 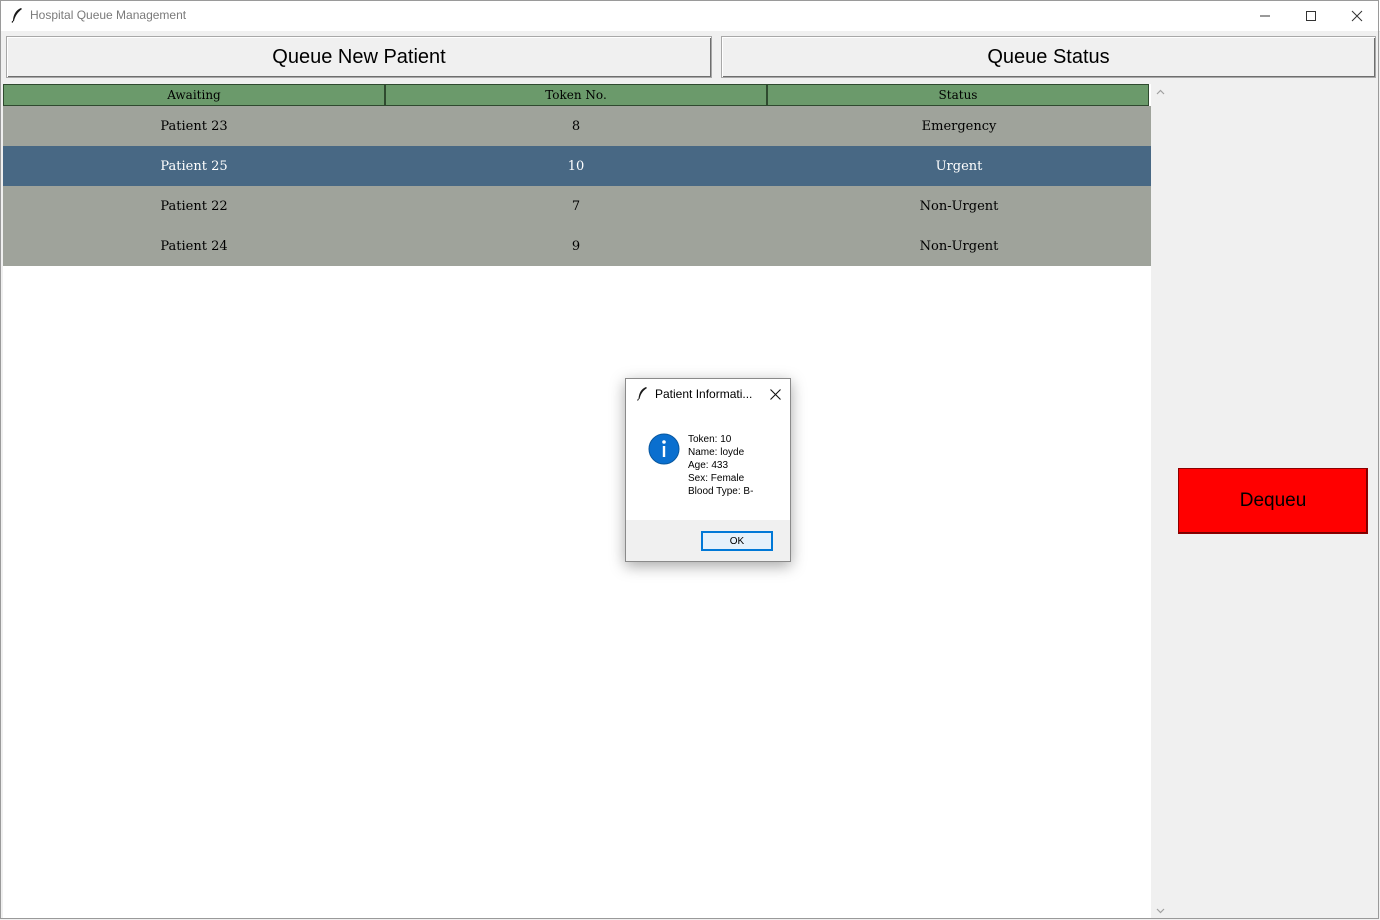 What do you see at coordinates (194, 206) in the screenshot?
I see `cell-awaiting: Patient 22` at bounding box center [194, 206].